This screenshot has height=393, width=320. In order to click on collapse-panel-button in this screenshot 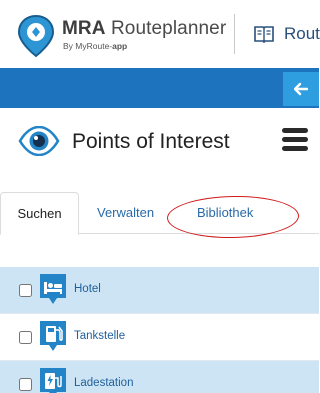, I will do `click(301, 89)`.